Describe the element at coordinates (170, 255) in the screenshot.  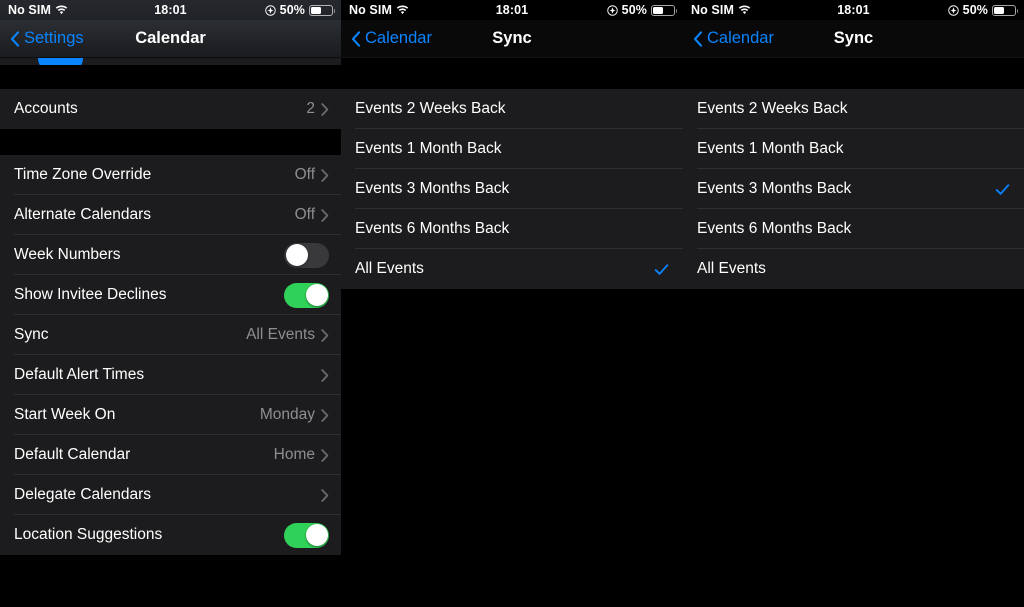
I see `row-week-numbers: Week Numbers` at that location.